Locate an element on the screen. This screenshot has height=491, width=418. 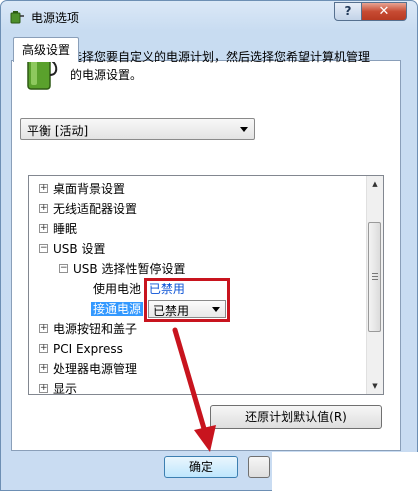
close-button: ✕ is located at coordinates (384, 11).